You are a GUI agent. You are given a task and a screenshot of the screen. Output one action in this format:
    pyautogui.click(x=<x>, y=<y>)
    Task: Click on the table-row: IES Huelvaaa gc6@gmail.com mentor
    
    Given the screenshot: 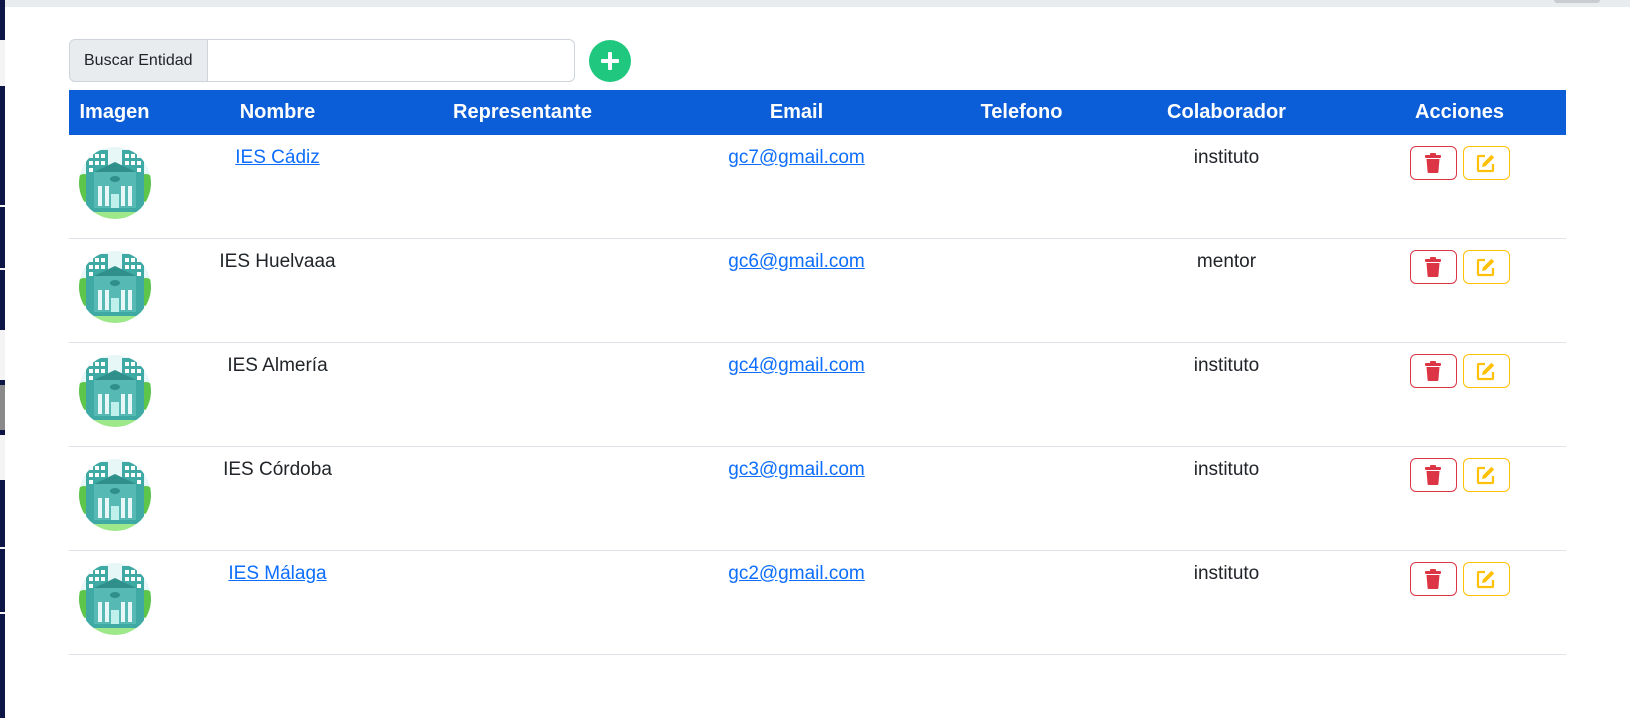 What is the action you would take?
    pyautogui.click(x=817, y=290)
    